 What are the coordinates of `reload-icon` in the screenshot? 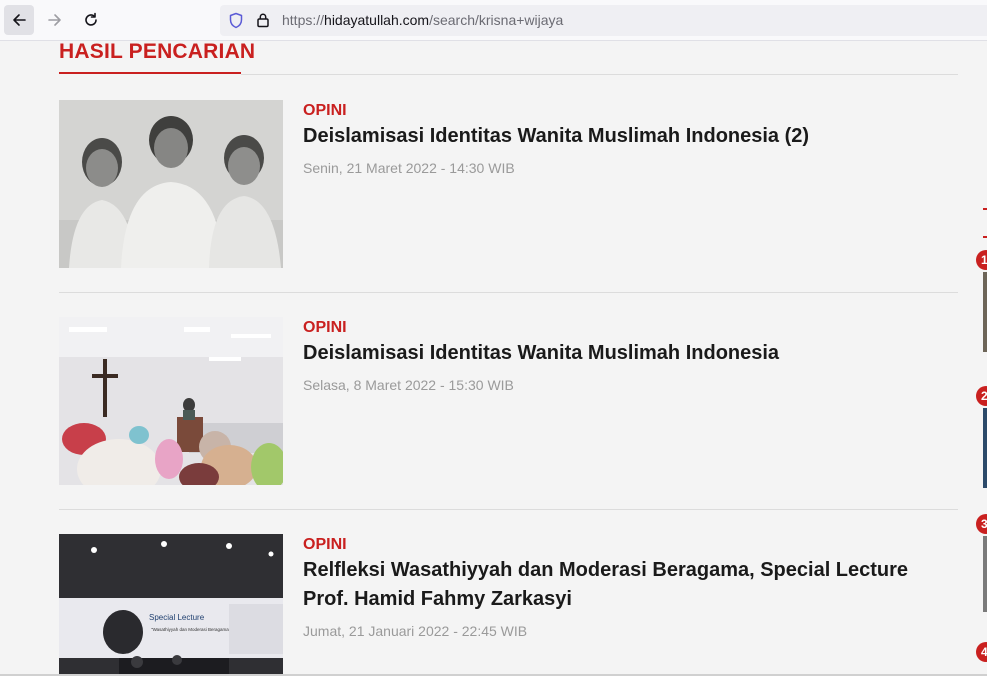 It's located at (91, 19).